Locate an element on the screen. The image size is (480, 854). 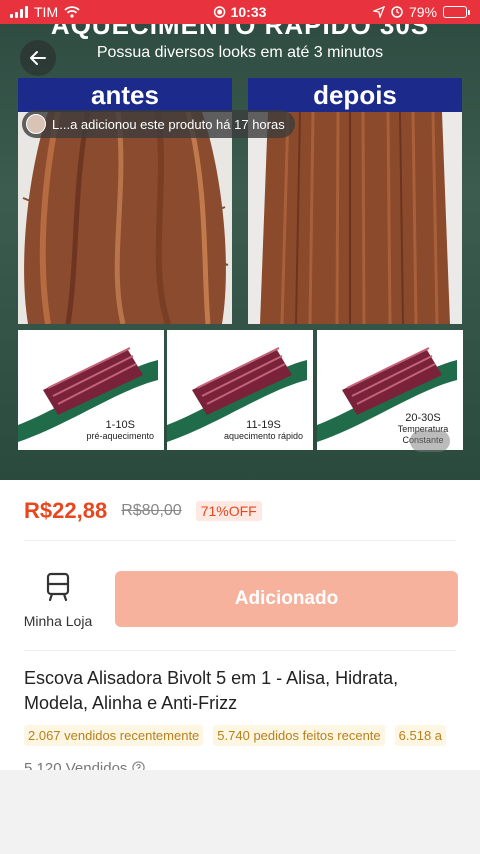
status-right: 79% is located at coordinates (421, 12).